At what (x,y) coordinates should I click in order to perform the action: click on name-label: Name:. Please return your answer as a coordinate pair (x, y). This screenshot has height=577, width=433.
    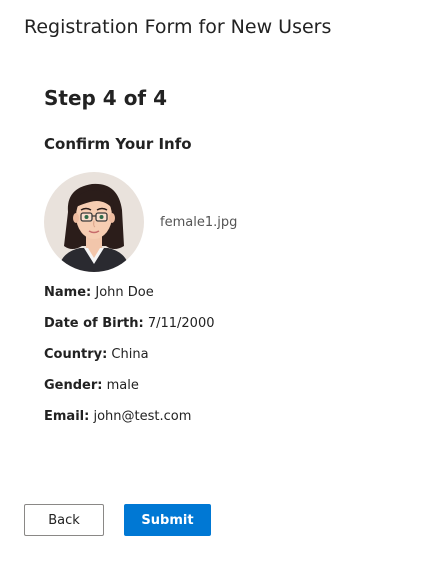
    Looking at the image, I should click on (68, 292).